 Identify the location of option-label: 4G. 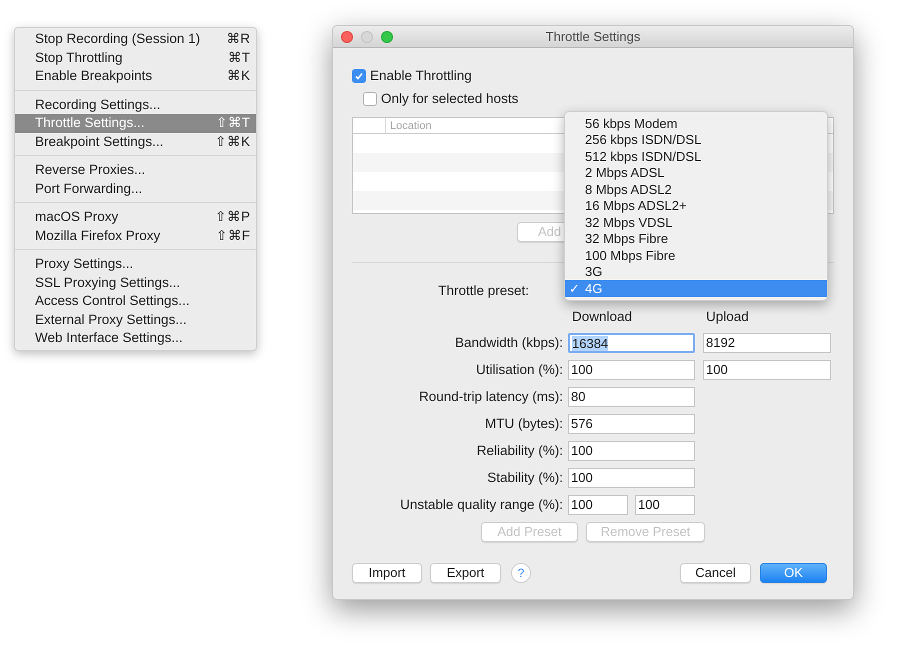
(593, 289).